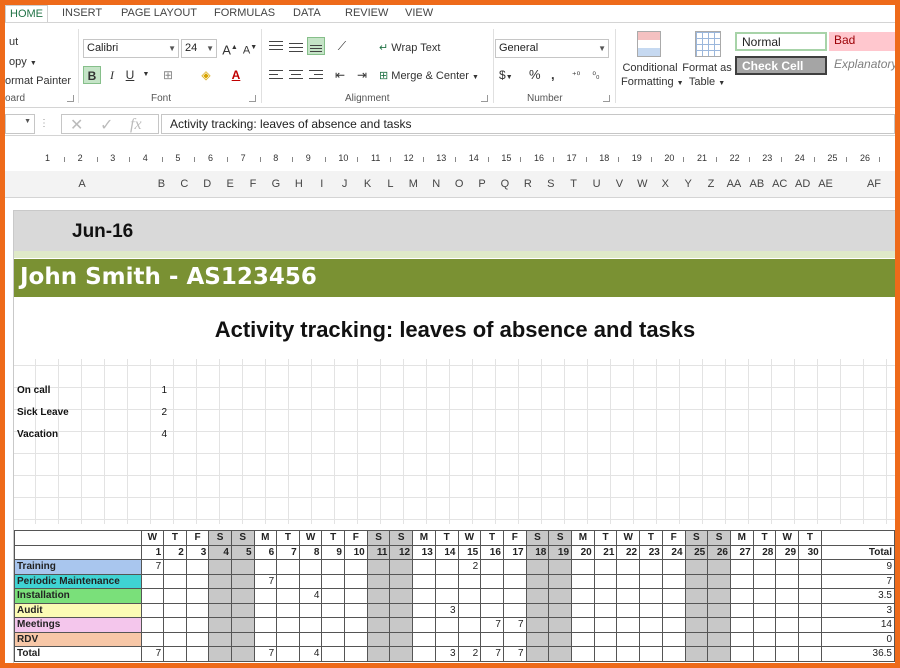 The width and height of the screenshot is (900, 668). Describe the element at coordinates (446, 654) in the screenshot. I see `activity-day-cell: 3` at that location.